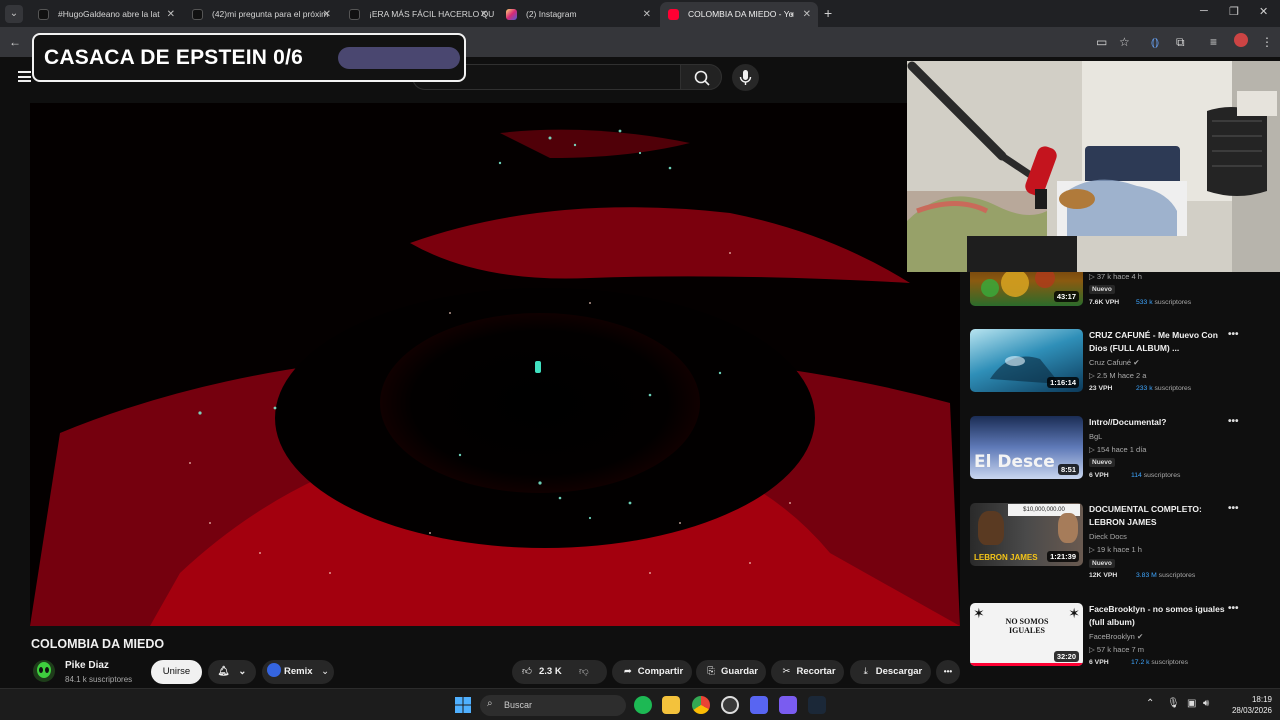 Image resolution: width=1280 pixels, height=720 pixels. Describe the element at coordinates (463, 707) in the screenshot. I see `windows-start-icon` at that location.